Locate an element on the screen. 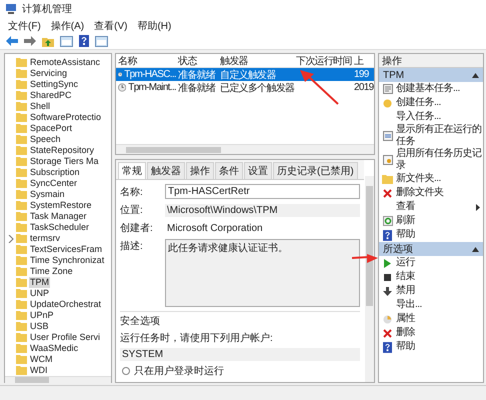  tree-item: WCM is located at coordinates (41, 359).